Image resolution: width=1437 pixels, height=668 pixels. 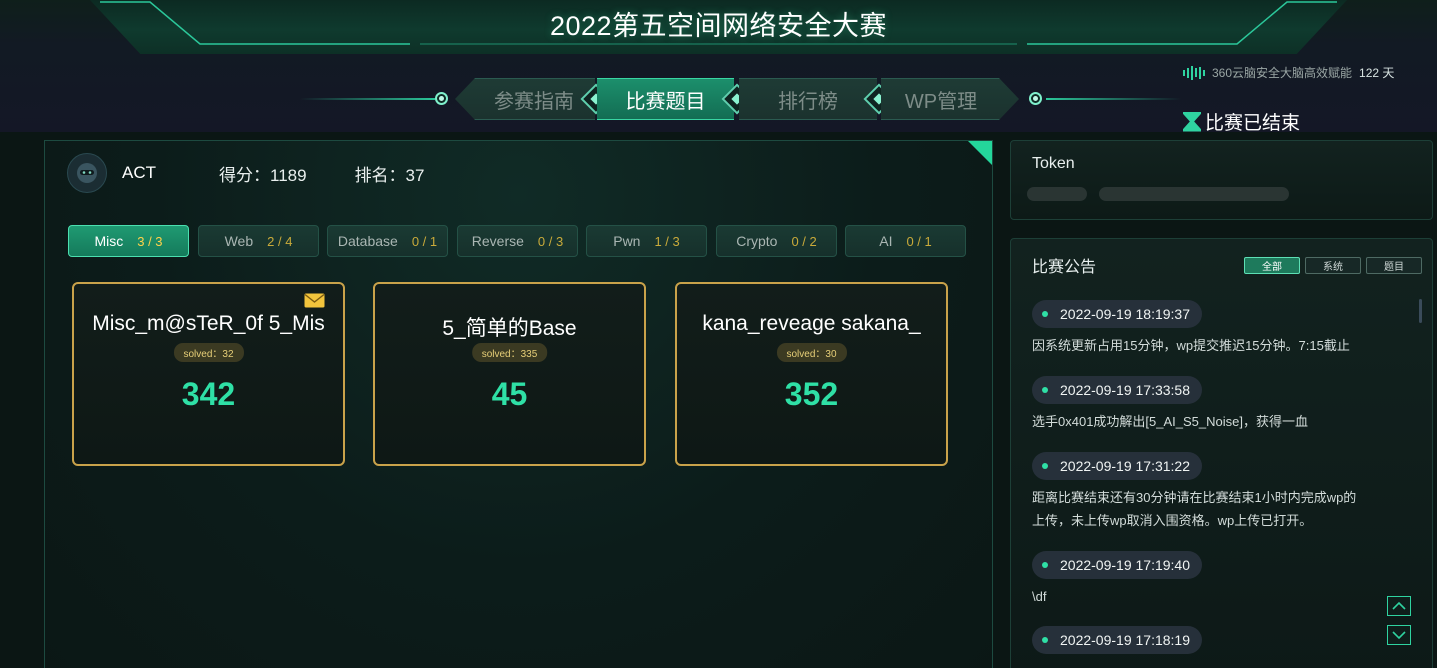 What do you see at coordinates (208, 323) in the screenshot?
I see `challenge-title: Misc_m@sTeR_0f 5_Mis` at bounding box center [208, 323].